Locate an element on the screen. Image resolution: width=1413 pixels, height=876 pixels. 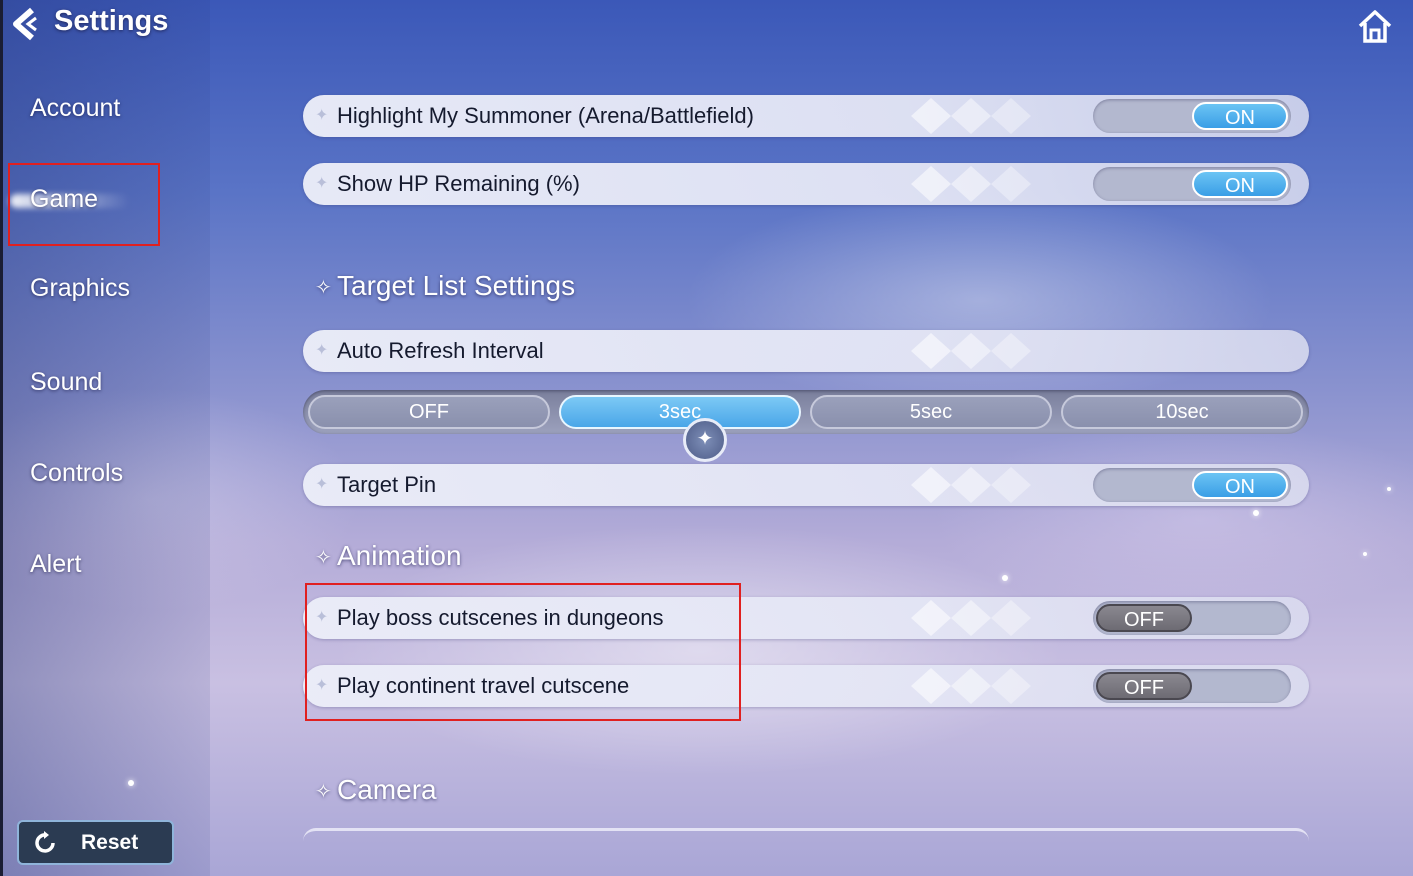
option-3sec: 3sec is located at coordinates (680, 412).